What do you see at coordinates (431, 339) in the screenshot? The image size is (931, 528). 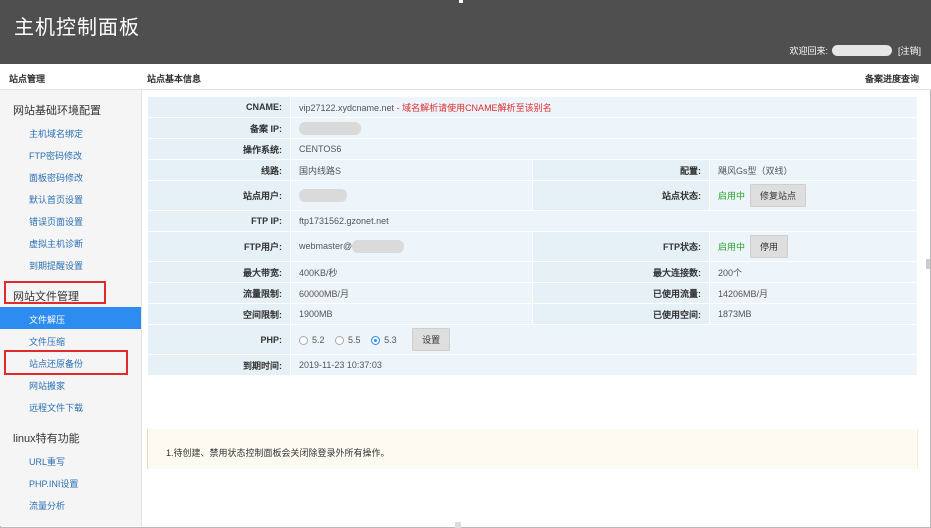 I see `php-set-button: 设置` at bounding box center [431, 339].